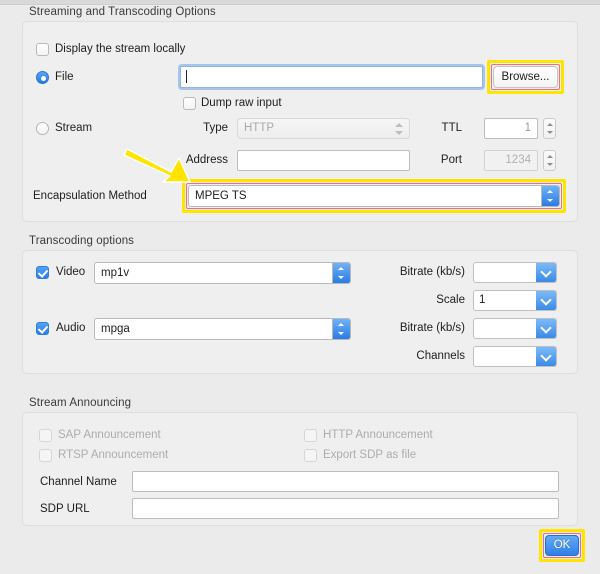 Image resolution: width=600 pixels, height=574 pixels. Describe the element at coordinates (451, 128) in the screenshot. I see `ttl-label: TTL` at that location.